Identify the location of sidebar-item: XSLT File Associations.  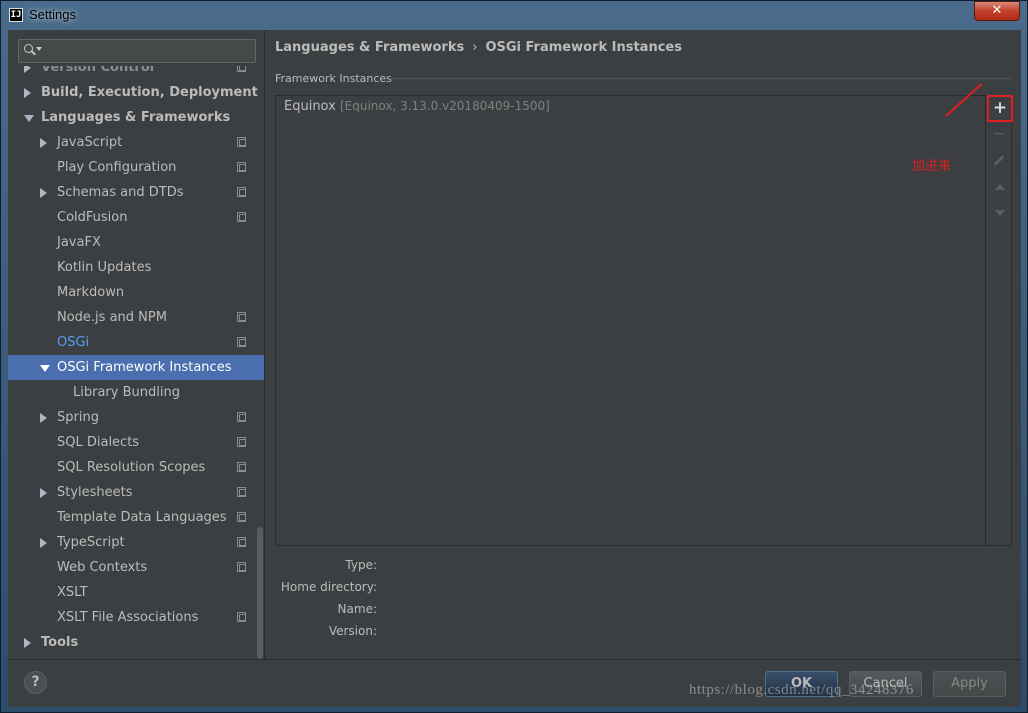
(136, 617).